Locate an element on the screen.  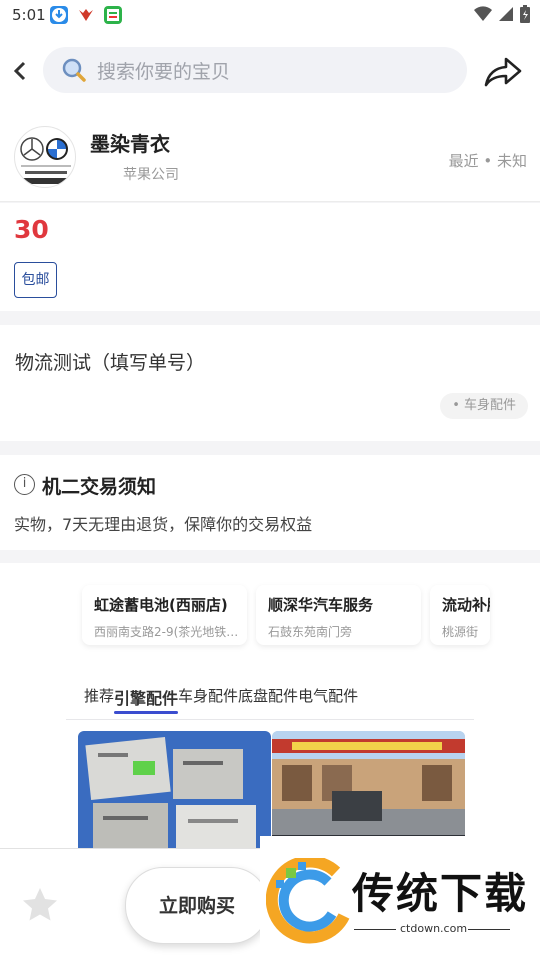
back-button is located at coordinates (24, 71).